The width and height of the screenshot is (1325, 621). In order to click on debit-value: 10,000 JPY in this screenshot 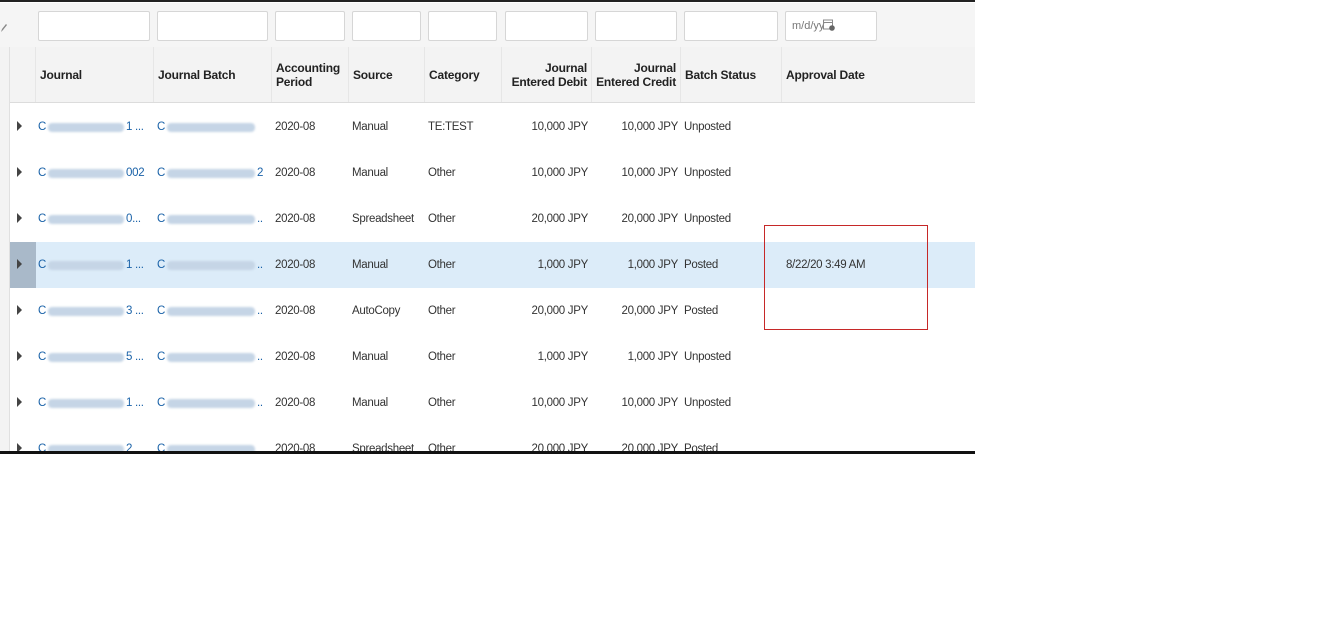, I will do `click(559, 127)`.